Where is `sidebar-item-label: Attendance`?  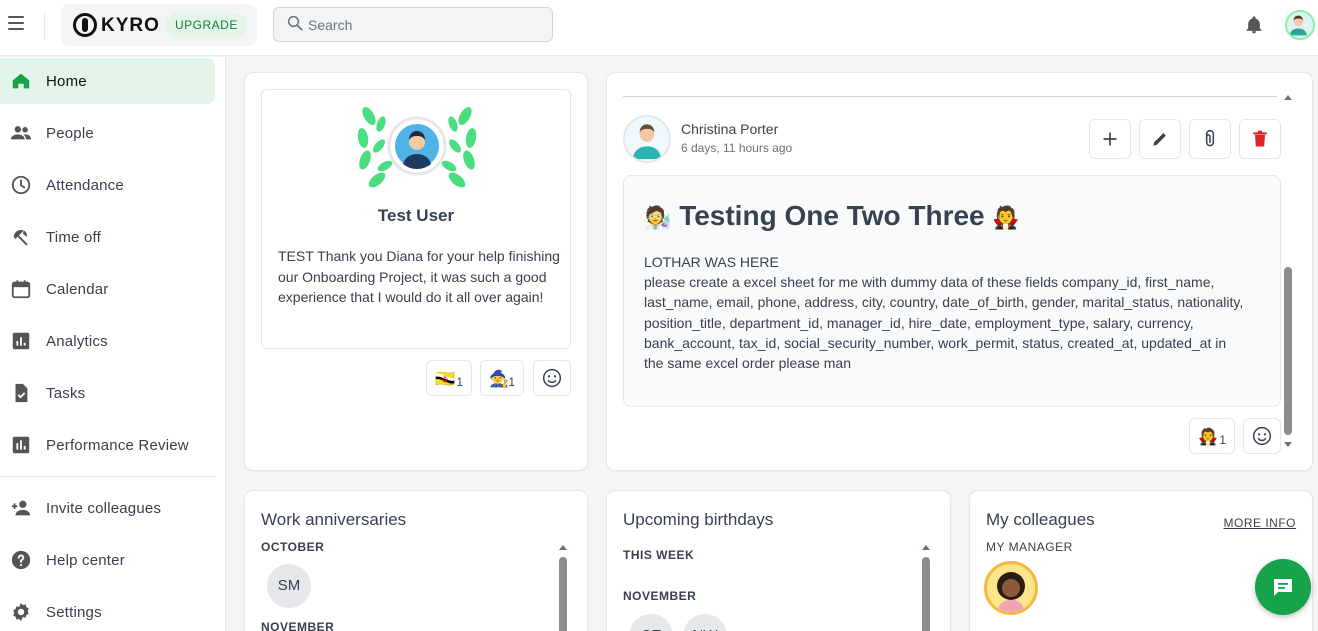
sidebar-item-label: Attendance is located at coordinates (85, 185).